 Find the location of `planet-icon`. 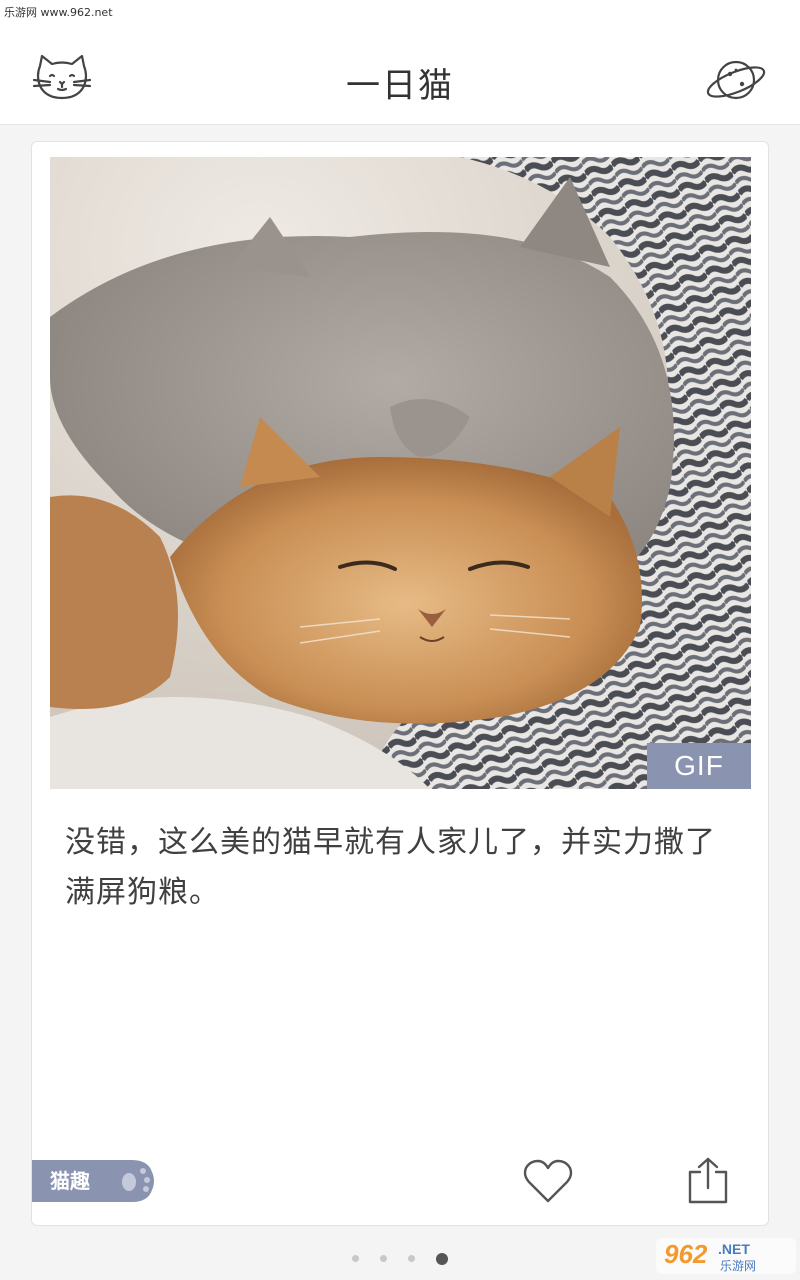

planet-icon is located at coordinates (736, 80).